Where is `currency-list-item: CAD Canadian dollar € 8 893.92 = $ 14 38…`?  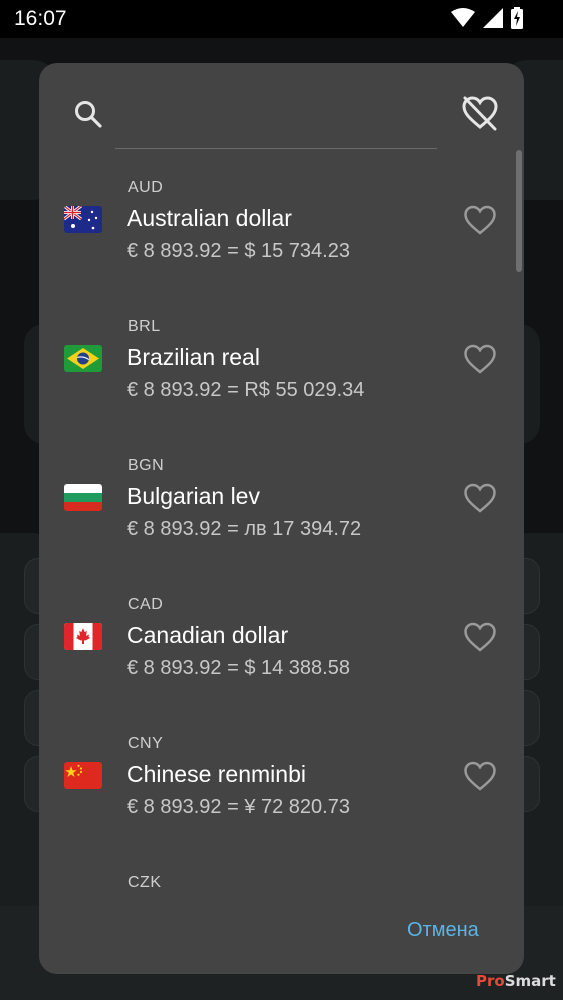 currency-list-item: CAD Canadian dollar € 8 893.92 = $ 14 38… is located at coordinates (281, 659).